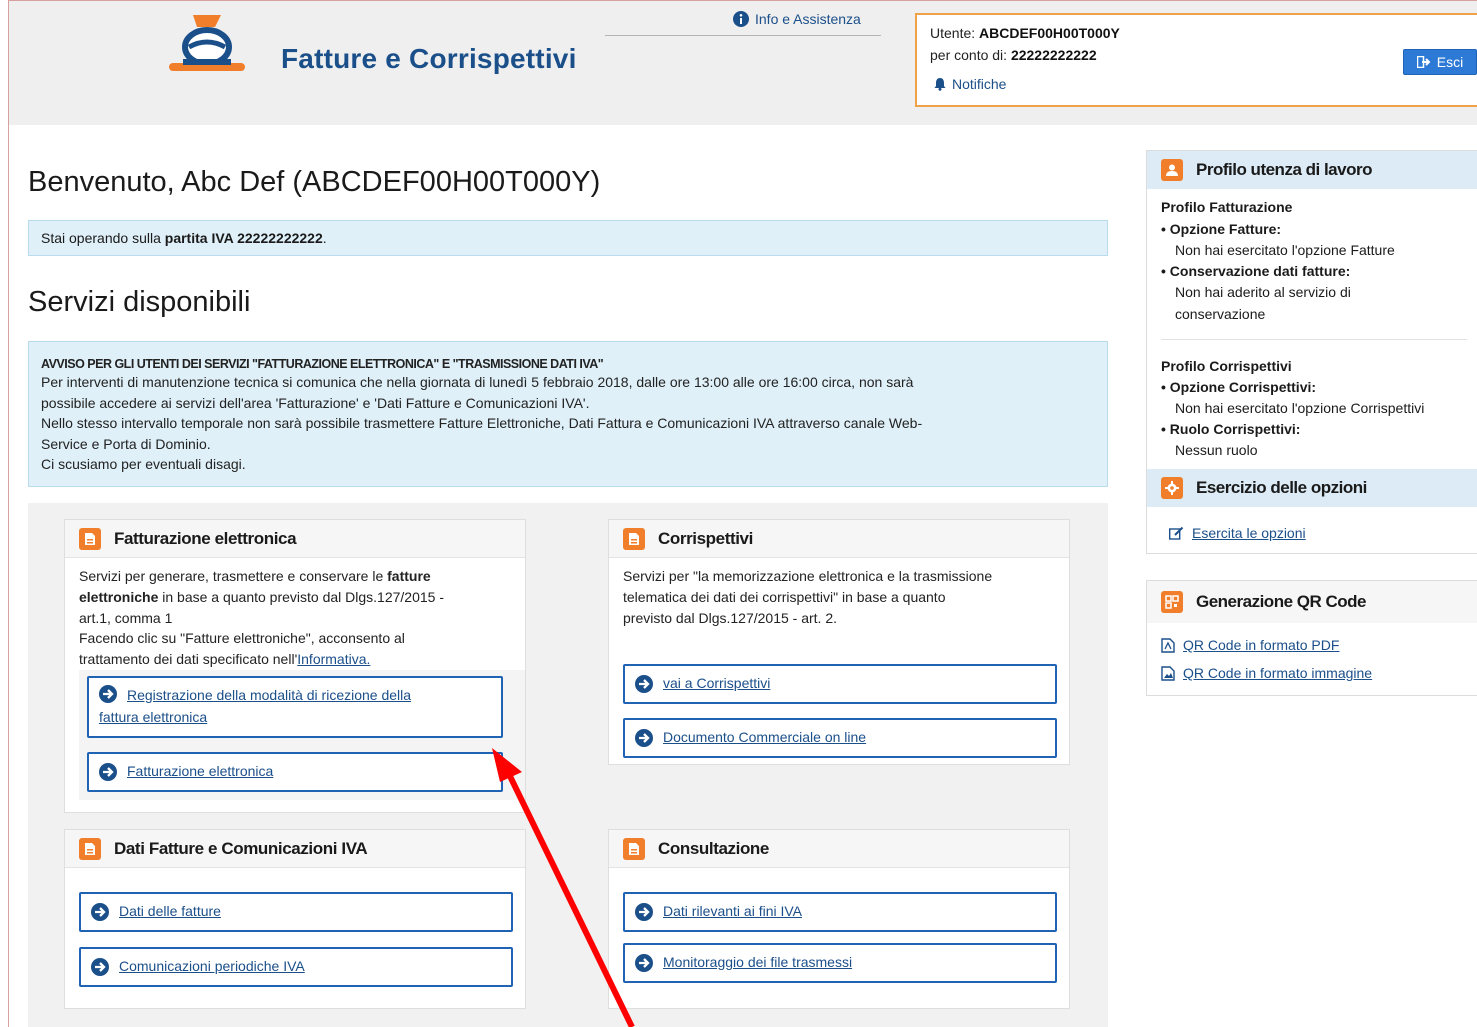 The image size is (1477, 1027). Describe the element at coordinates (1220, 314) in the screenshot. I see `conservazione-value: conservazione` at that location.